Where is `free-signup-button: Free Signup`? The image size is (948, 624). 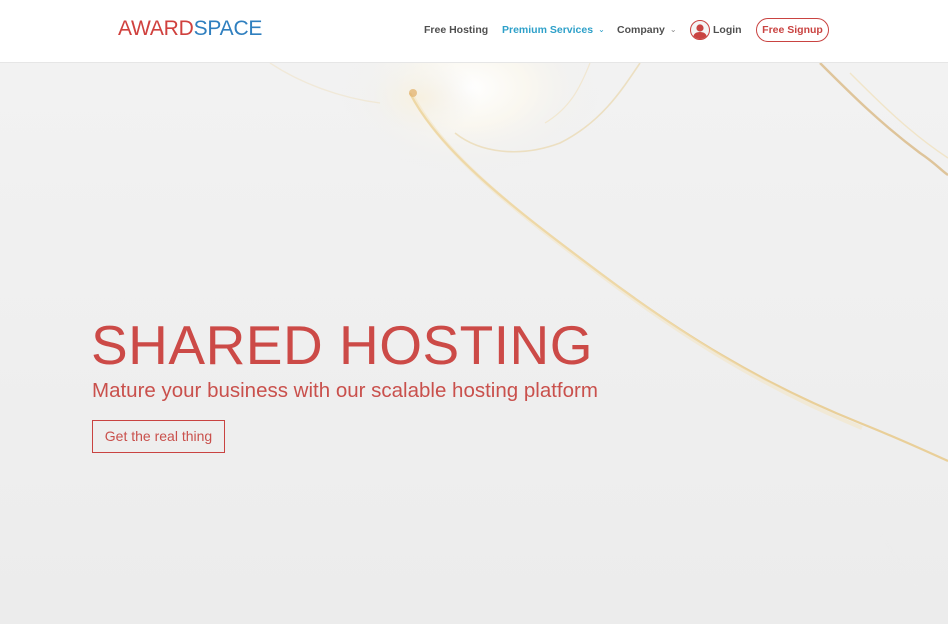
free-signup-button: Free Signup is located at coordinates (792, 30).